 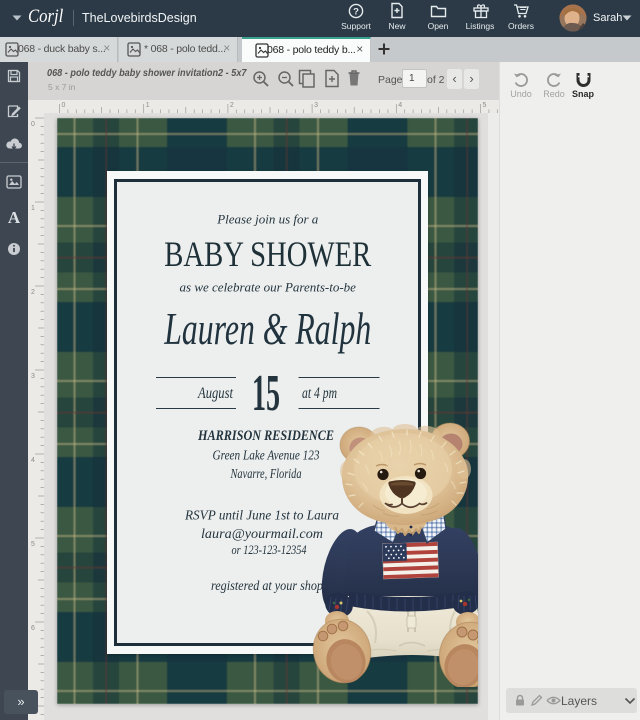 I want to click on svg-text: BABY SHOWER, so click(x=267, y=254).